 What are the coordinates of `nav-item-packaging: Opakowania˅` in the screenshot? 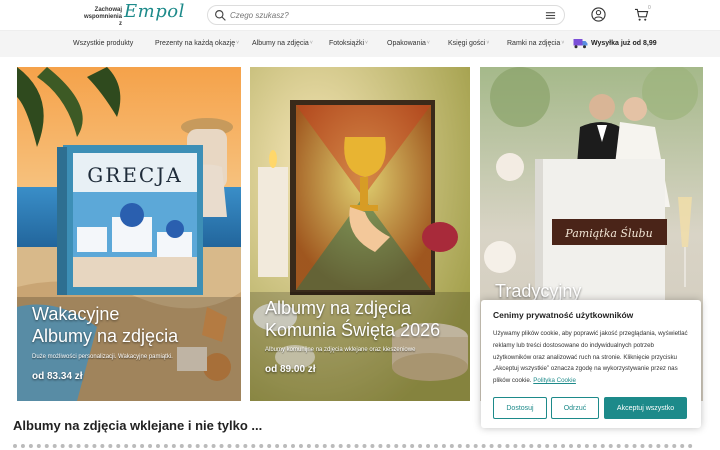 It's located at (408, 43).